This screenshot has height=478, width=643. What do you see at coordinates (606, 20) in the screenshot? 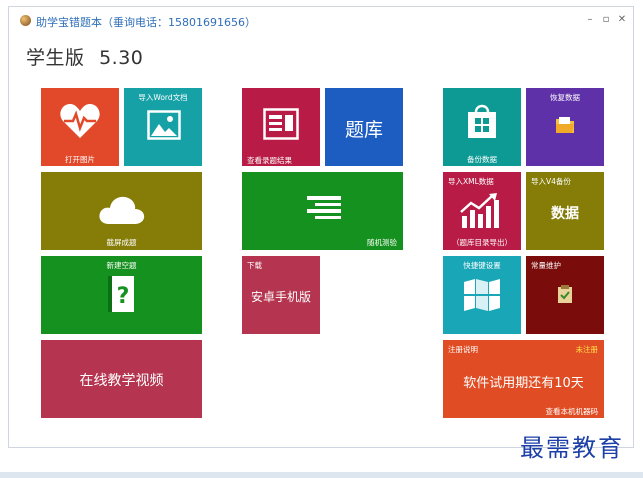
I see `restore-button: ▫` at bounding box center [606, 20].